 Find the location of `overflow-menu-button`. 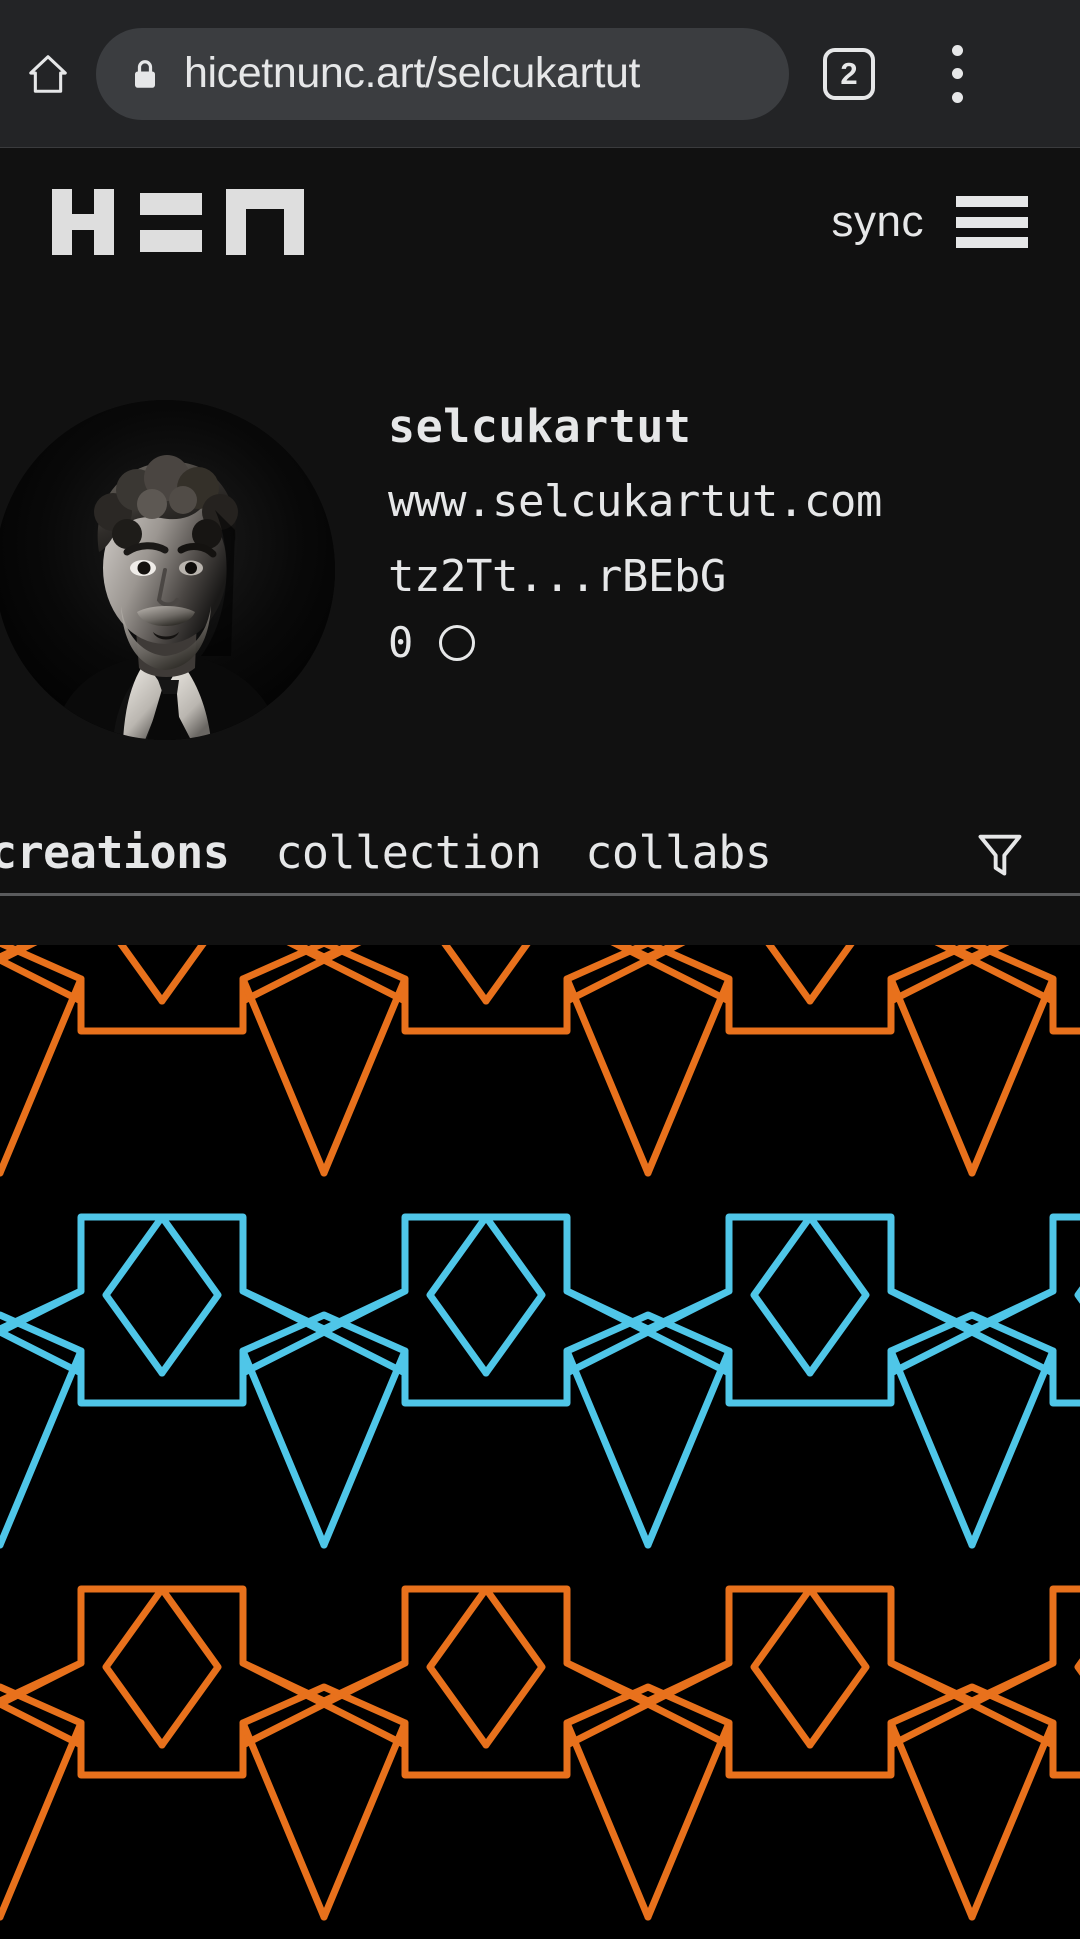

overflow-menu-button is located at coordinates (957, 74).